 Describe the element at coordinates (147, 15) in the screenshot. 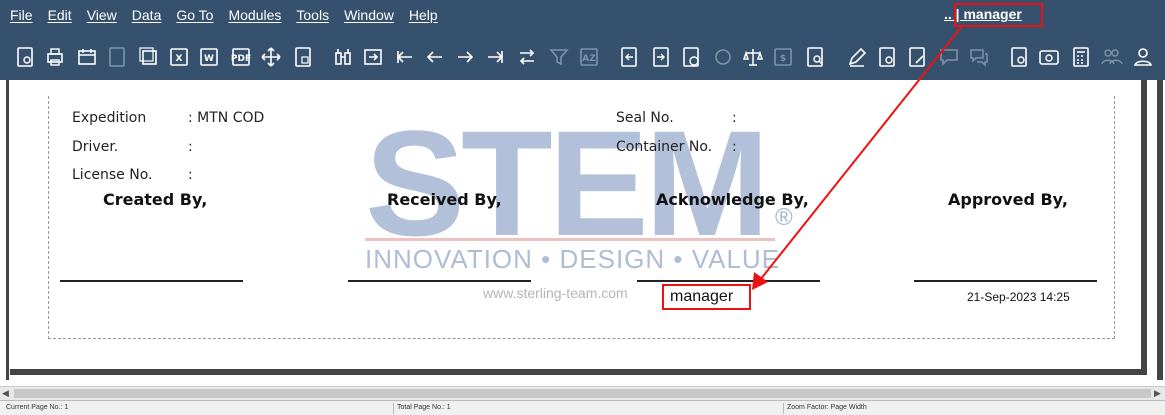

I see `menu-data: Data` at that location.